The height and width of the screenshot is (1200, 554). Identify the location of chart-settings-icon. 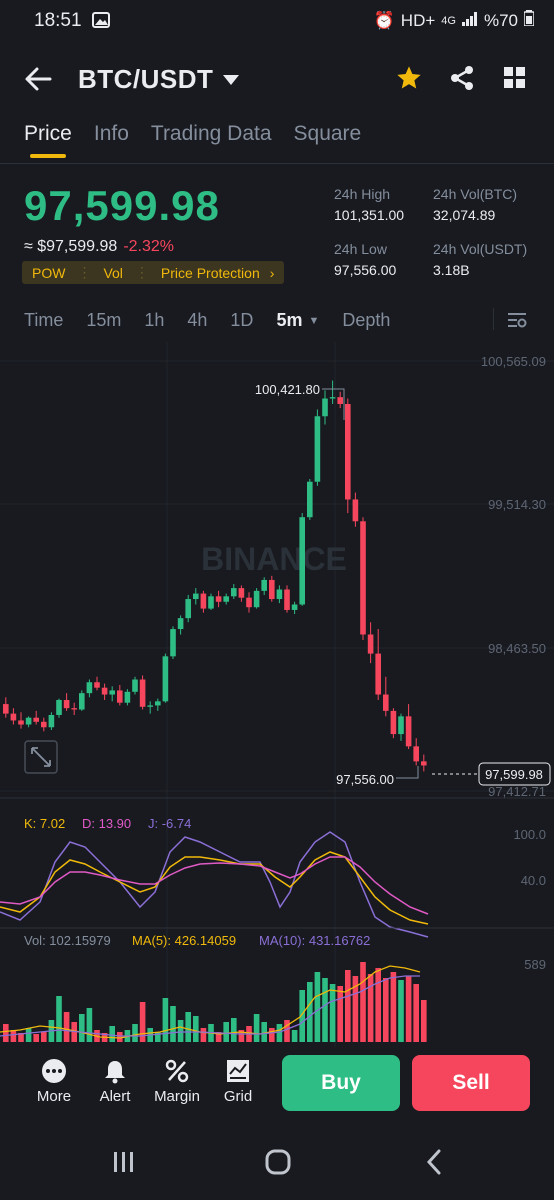
(517, 322).